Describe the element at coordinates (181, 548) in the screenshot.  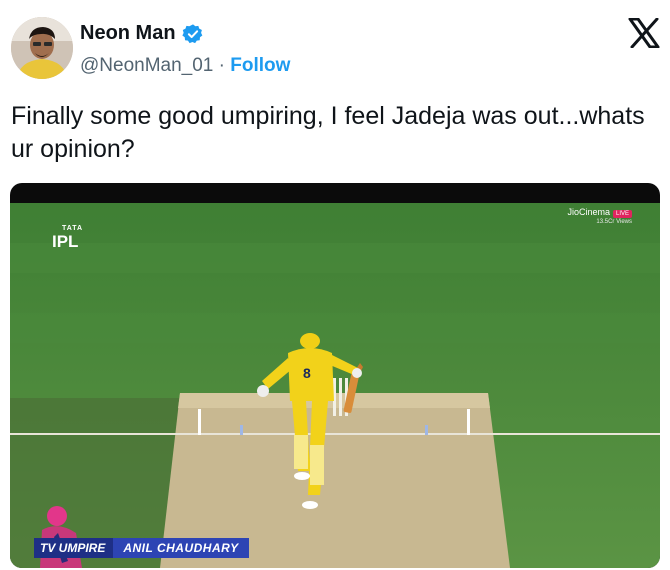
I see `caption-name: ANIL CHAUDHARY` at that location.